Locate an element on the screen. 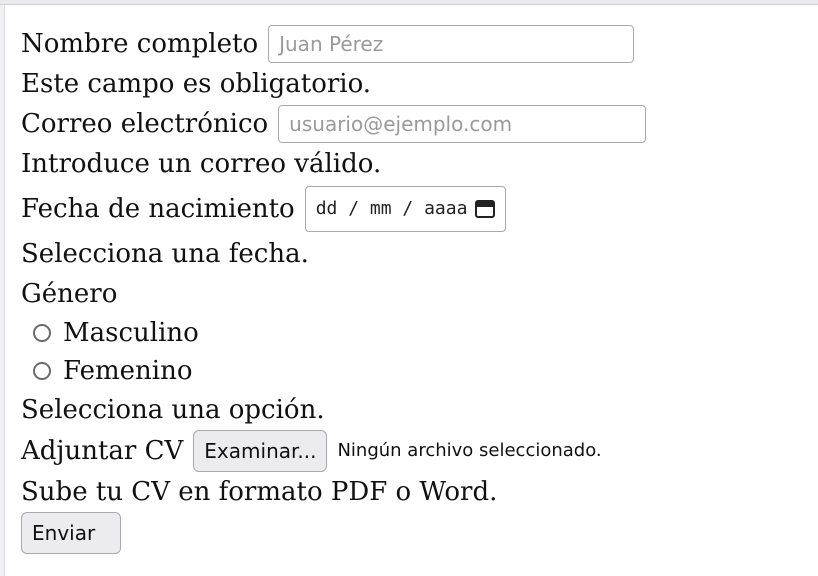 This screenshot has height=576, width=818. name-label: Nombre completo is located at coordinates (140, 44).